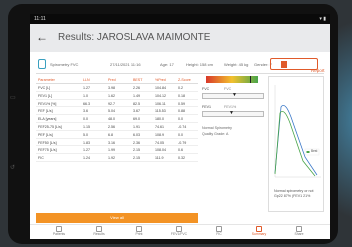 The height and width of the screenshot is (247, 352). Describe the element at coordinates (41, 158) in the screenshot. I see `table-cell: FIC` at that location.